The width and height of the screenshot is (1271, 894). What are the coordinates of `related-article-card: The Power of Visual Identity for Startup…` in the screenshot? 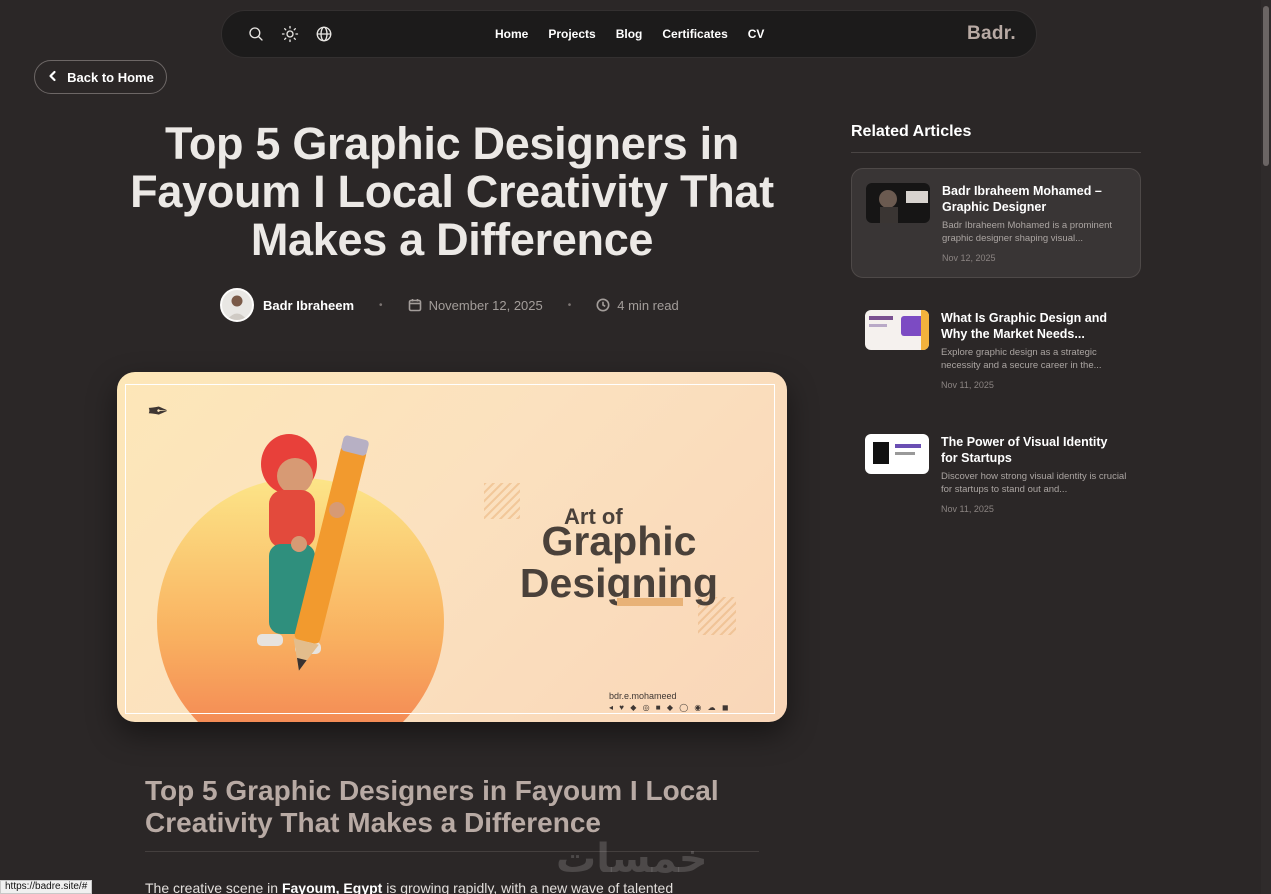 It's located at (996, 475).